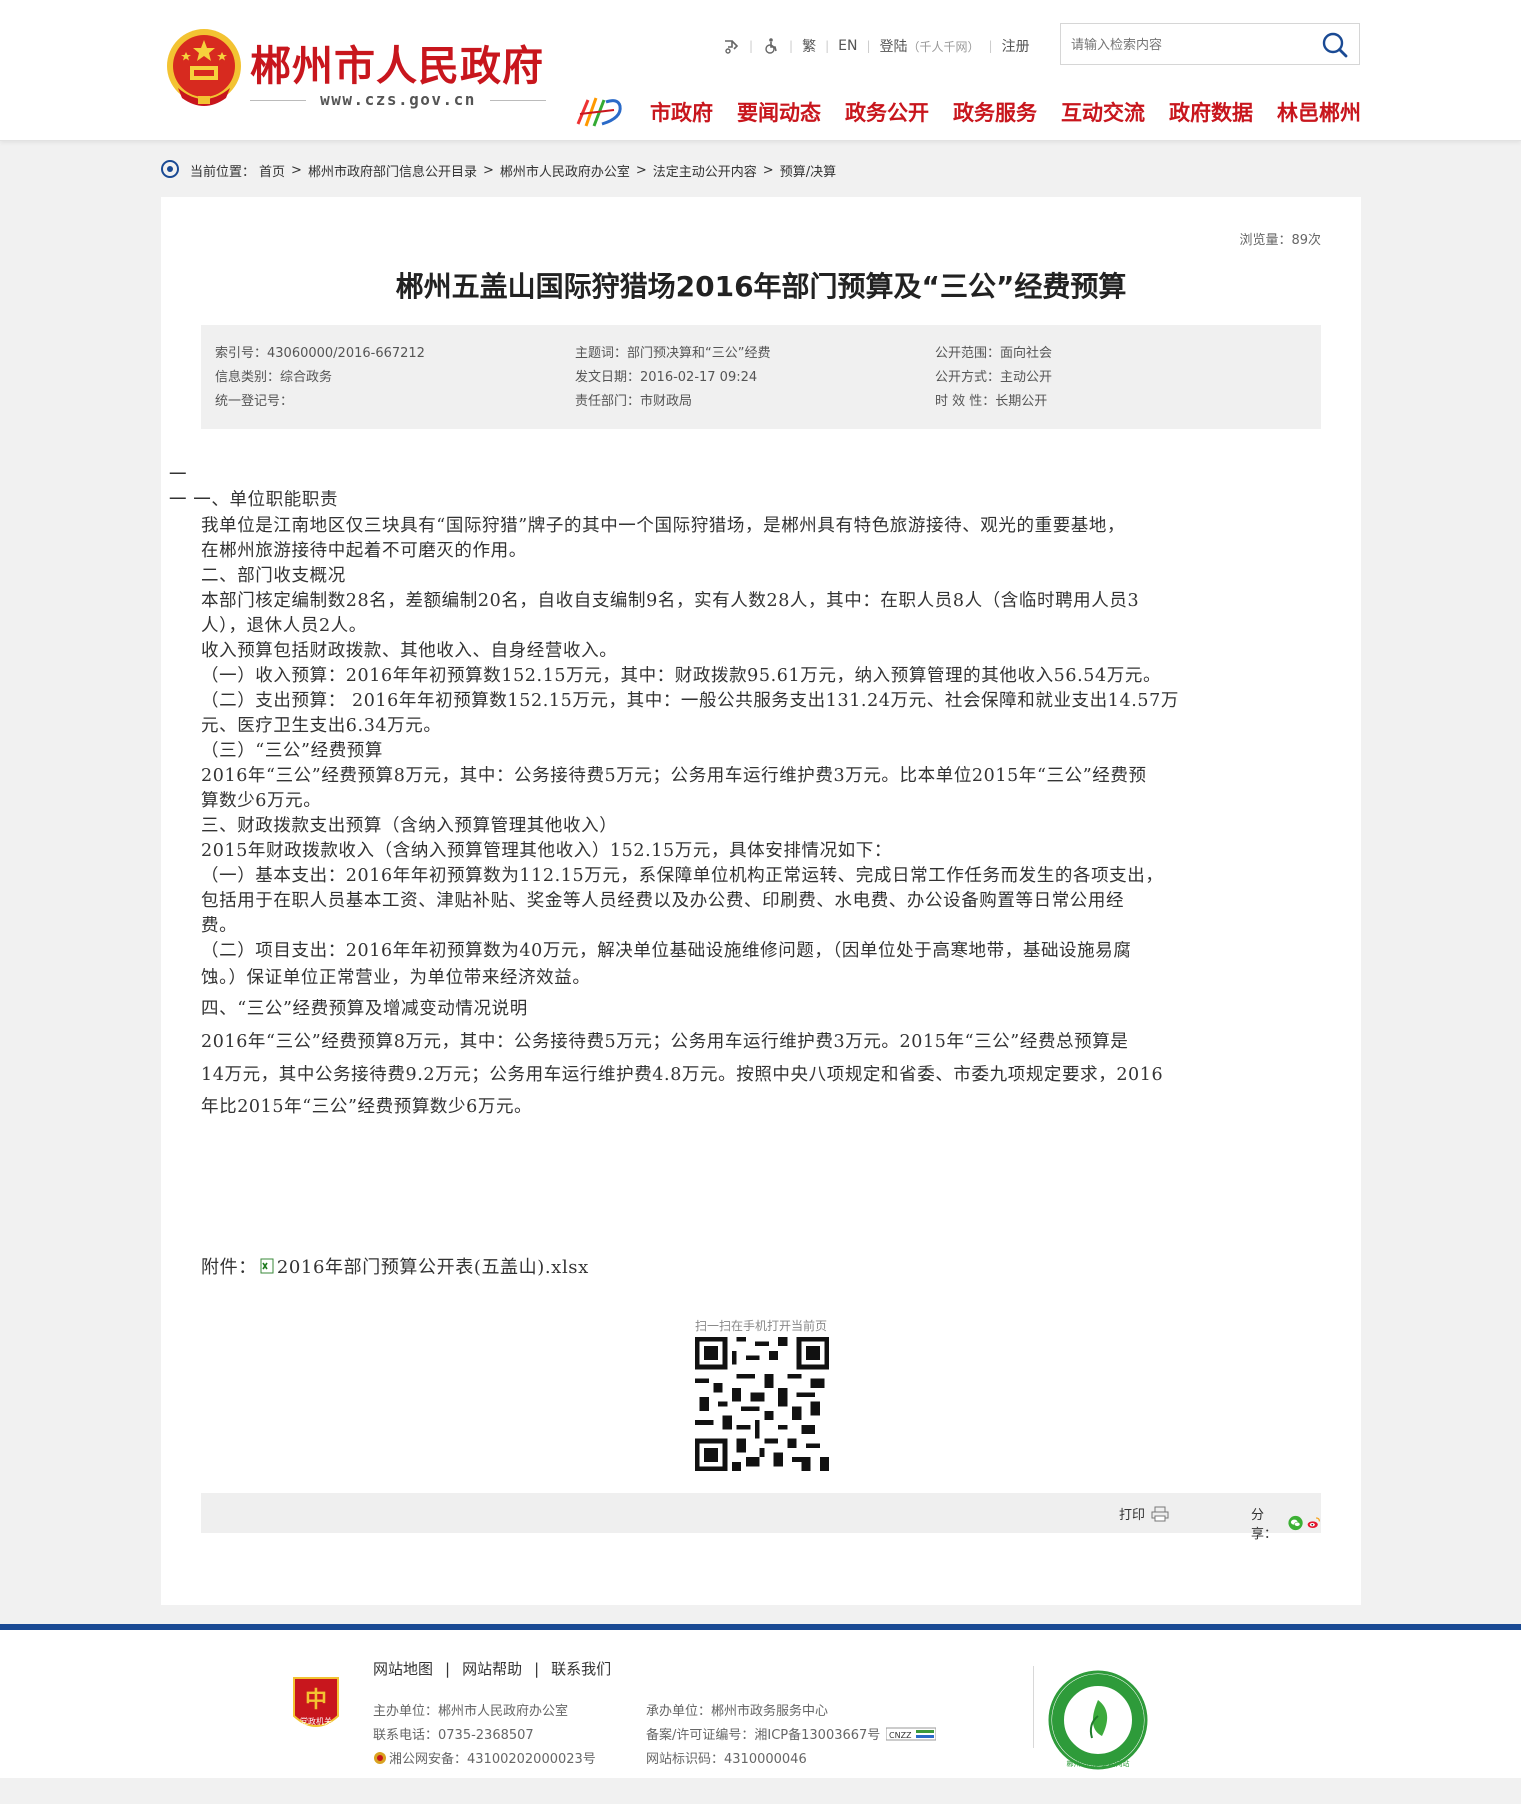  Describe the element at coordinates (1191, 45) in the screenshot. I see `search-input` at that location.